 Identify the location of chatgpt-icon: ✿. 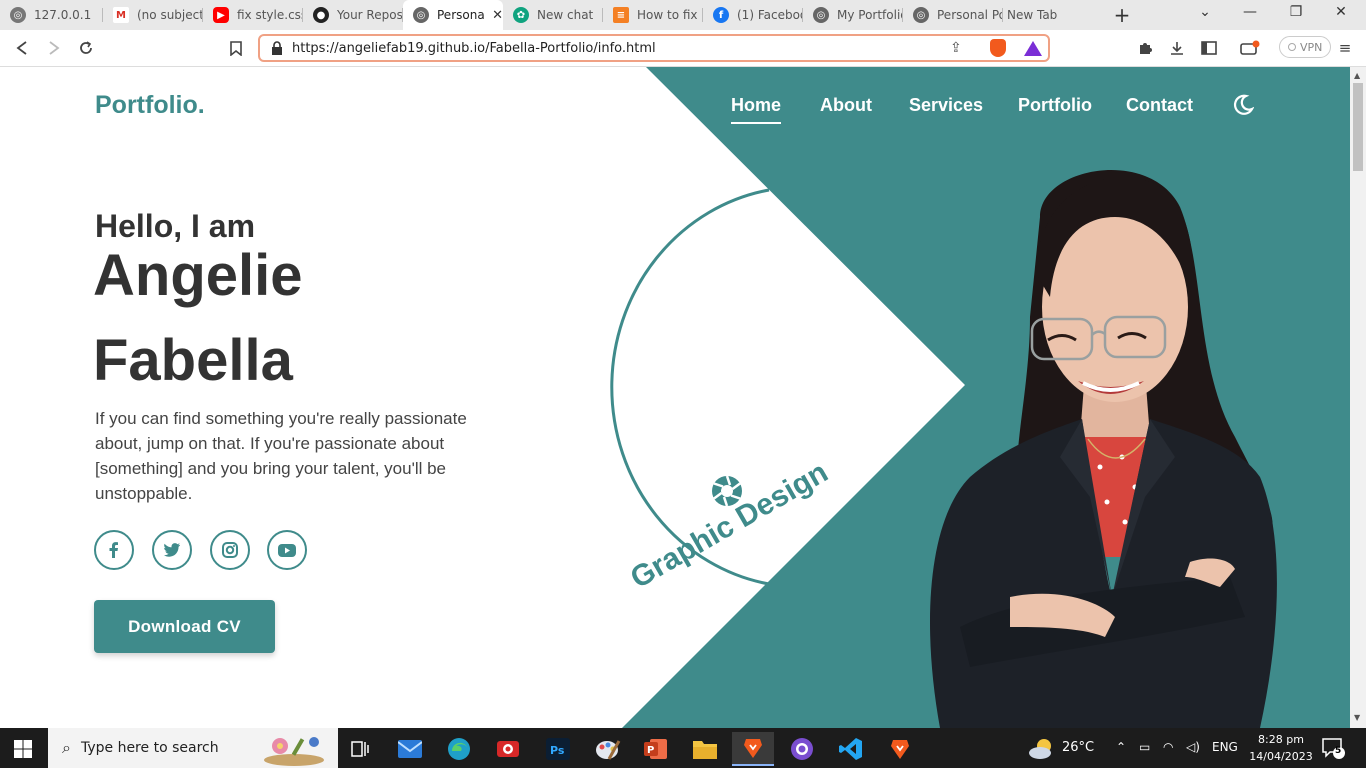
(521, 15).